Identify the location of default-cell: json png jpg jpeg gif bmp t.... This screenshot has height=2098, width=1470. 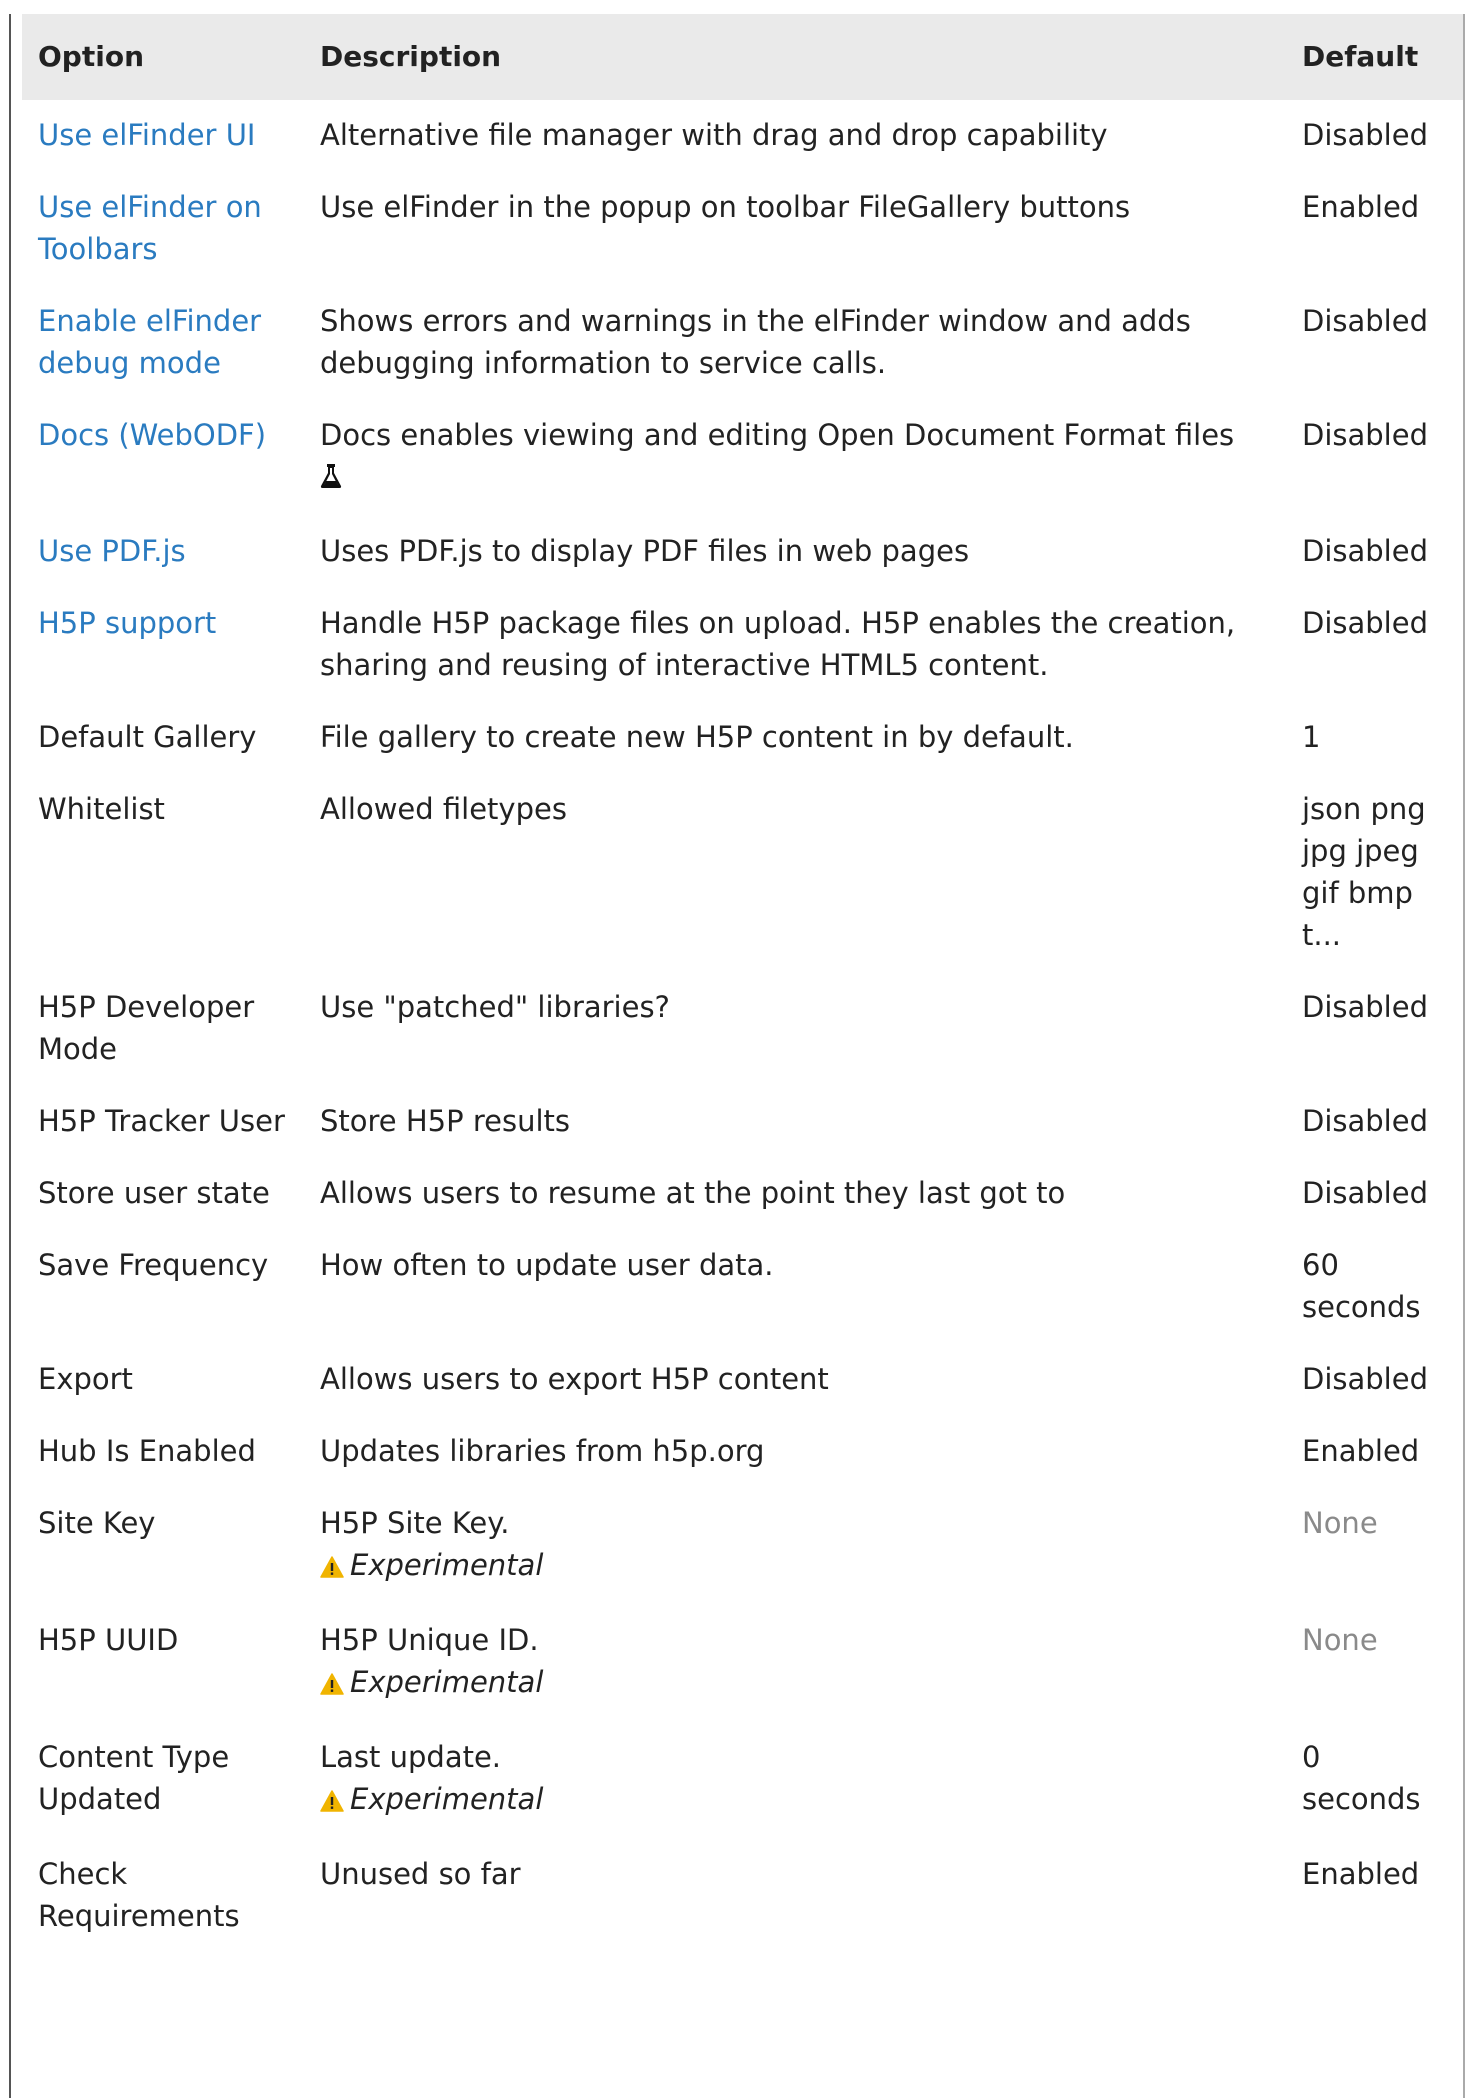
(1364, 872).